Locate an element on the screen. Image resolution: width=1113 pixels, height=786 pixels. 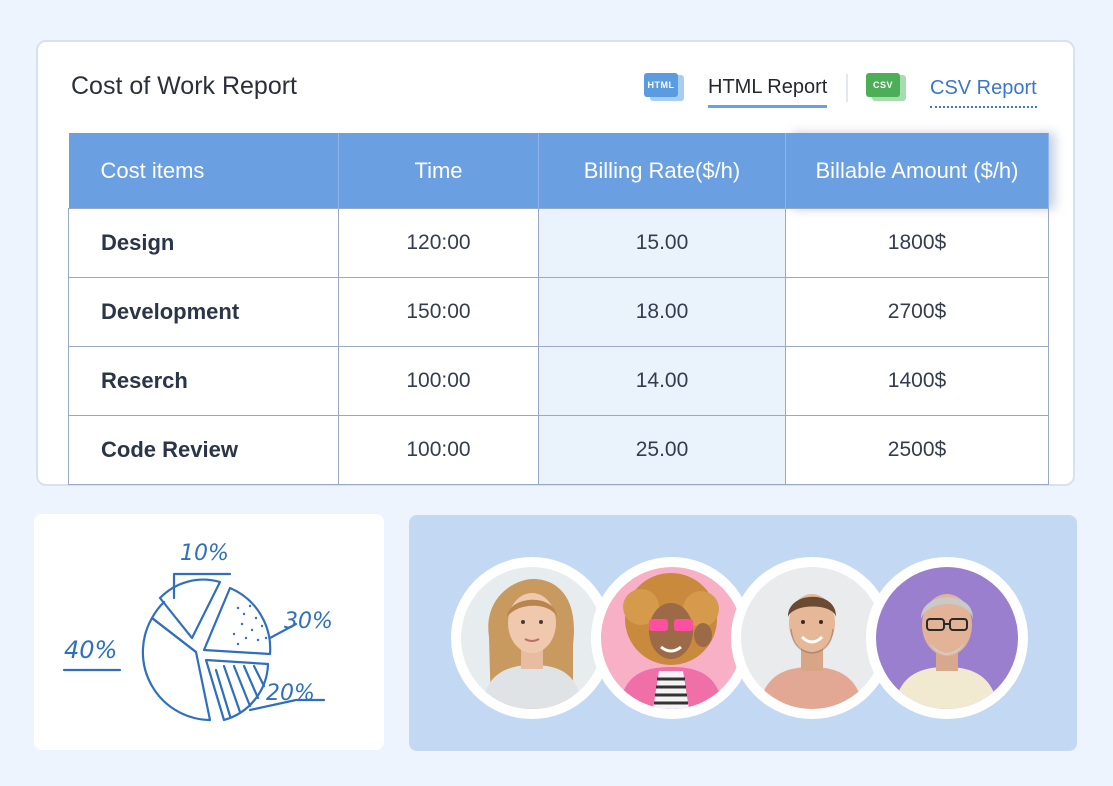
avatar-woman-blonde is located at coordinates (532, 638).